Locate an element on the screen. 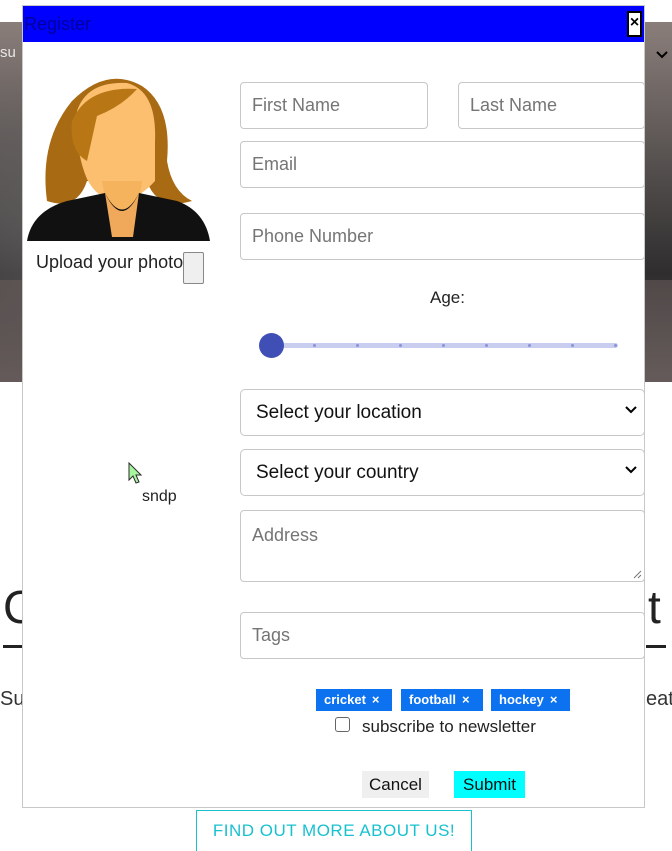 The image size is (672, 851). address-field: Address is located at coordinates (442, 546).